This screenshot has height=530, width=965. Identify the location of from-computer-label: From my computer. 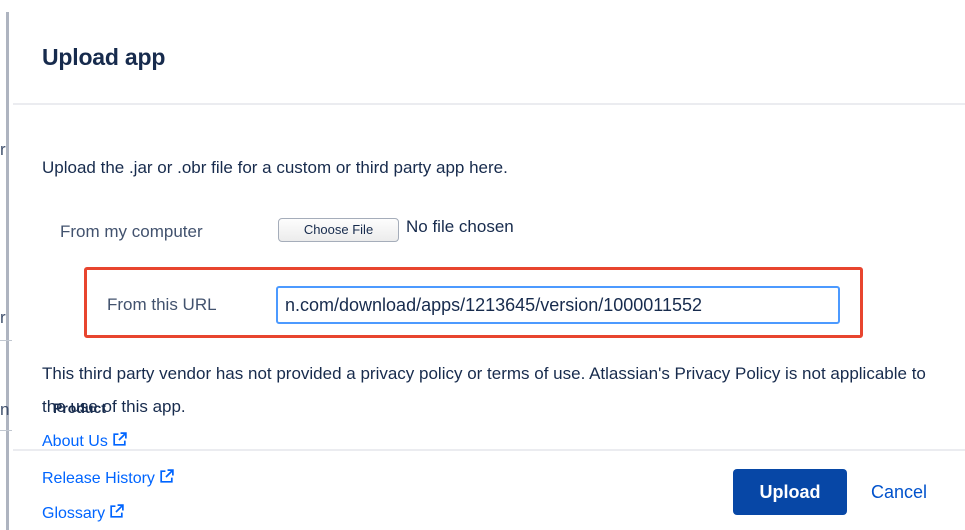
(131, 231).